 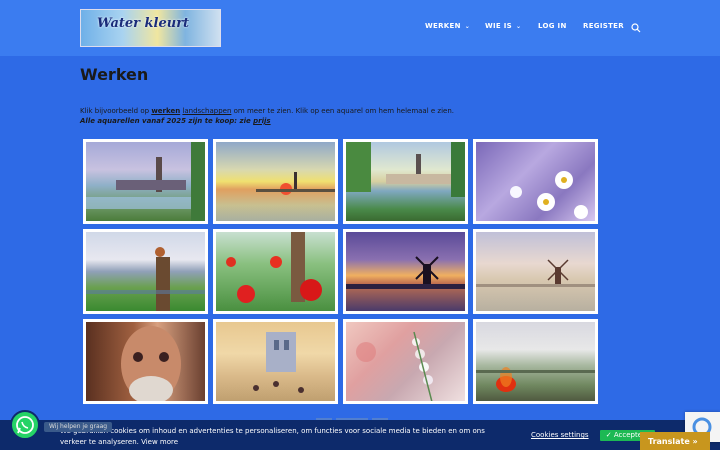 I want to click on gallery-thumb-bird-post, so click(x=145, y=271).